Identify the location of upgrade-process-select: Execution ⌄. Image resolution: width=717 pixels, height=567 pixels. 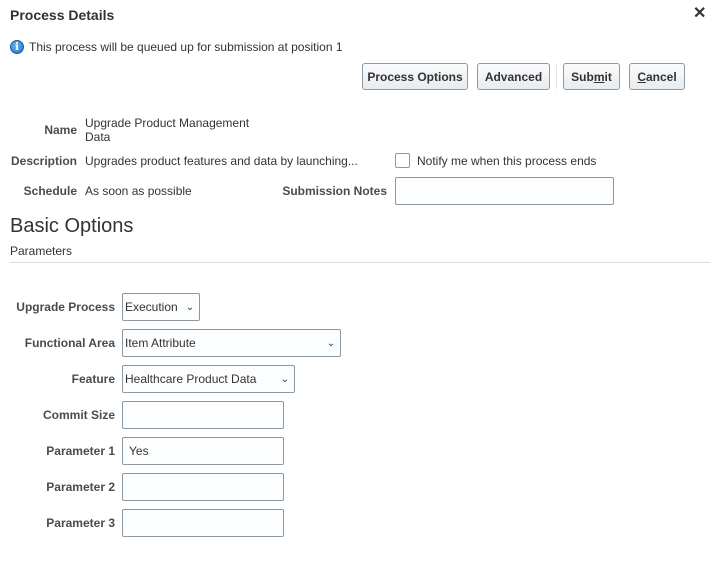
(161, 307).